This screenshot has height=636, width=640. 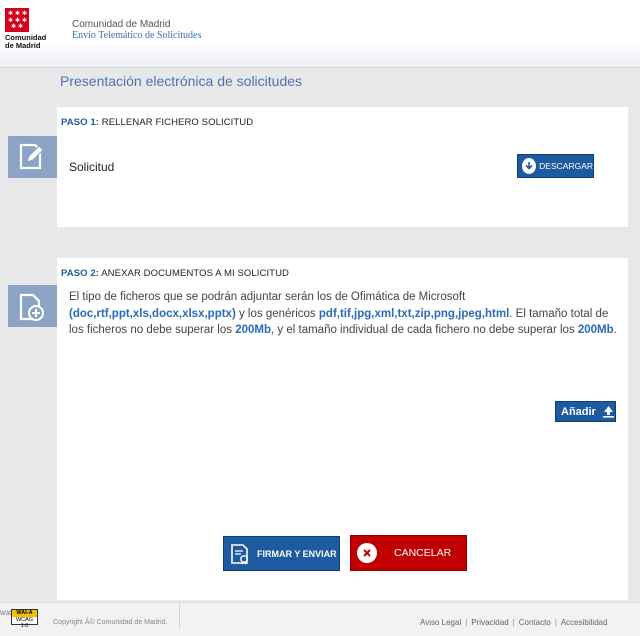 What do you see at coordinates (608, 412) in the screenshot?
I see `upload-icon` at bounding box center [608, 412].